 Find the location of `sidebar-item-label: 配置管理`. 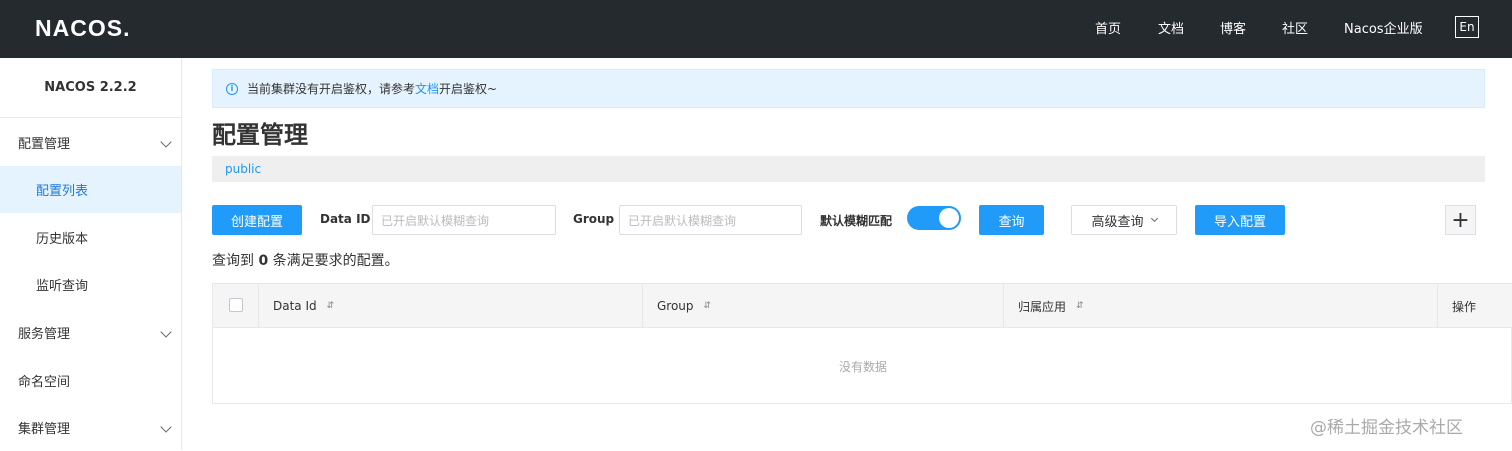

sidebar-item-label: 配置管理 is located at coordinates (44, 144).